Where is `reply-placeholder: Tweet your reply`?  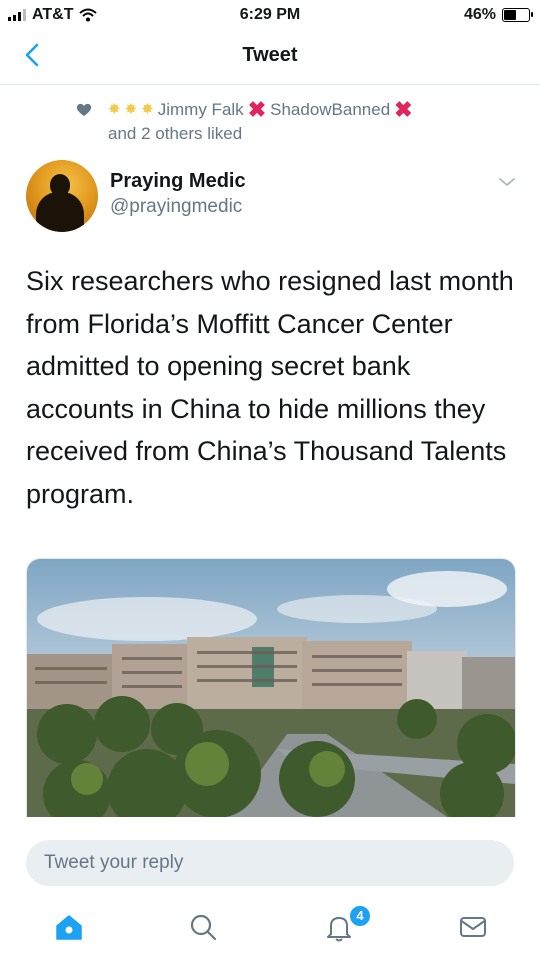 reply-placeholder: Tweet your reply is located at coordinates (114, 862).